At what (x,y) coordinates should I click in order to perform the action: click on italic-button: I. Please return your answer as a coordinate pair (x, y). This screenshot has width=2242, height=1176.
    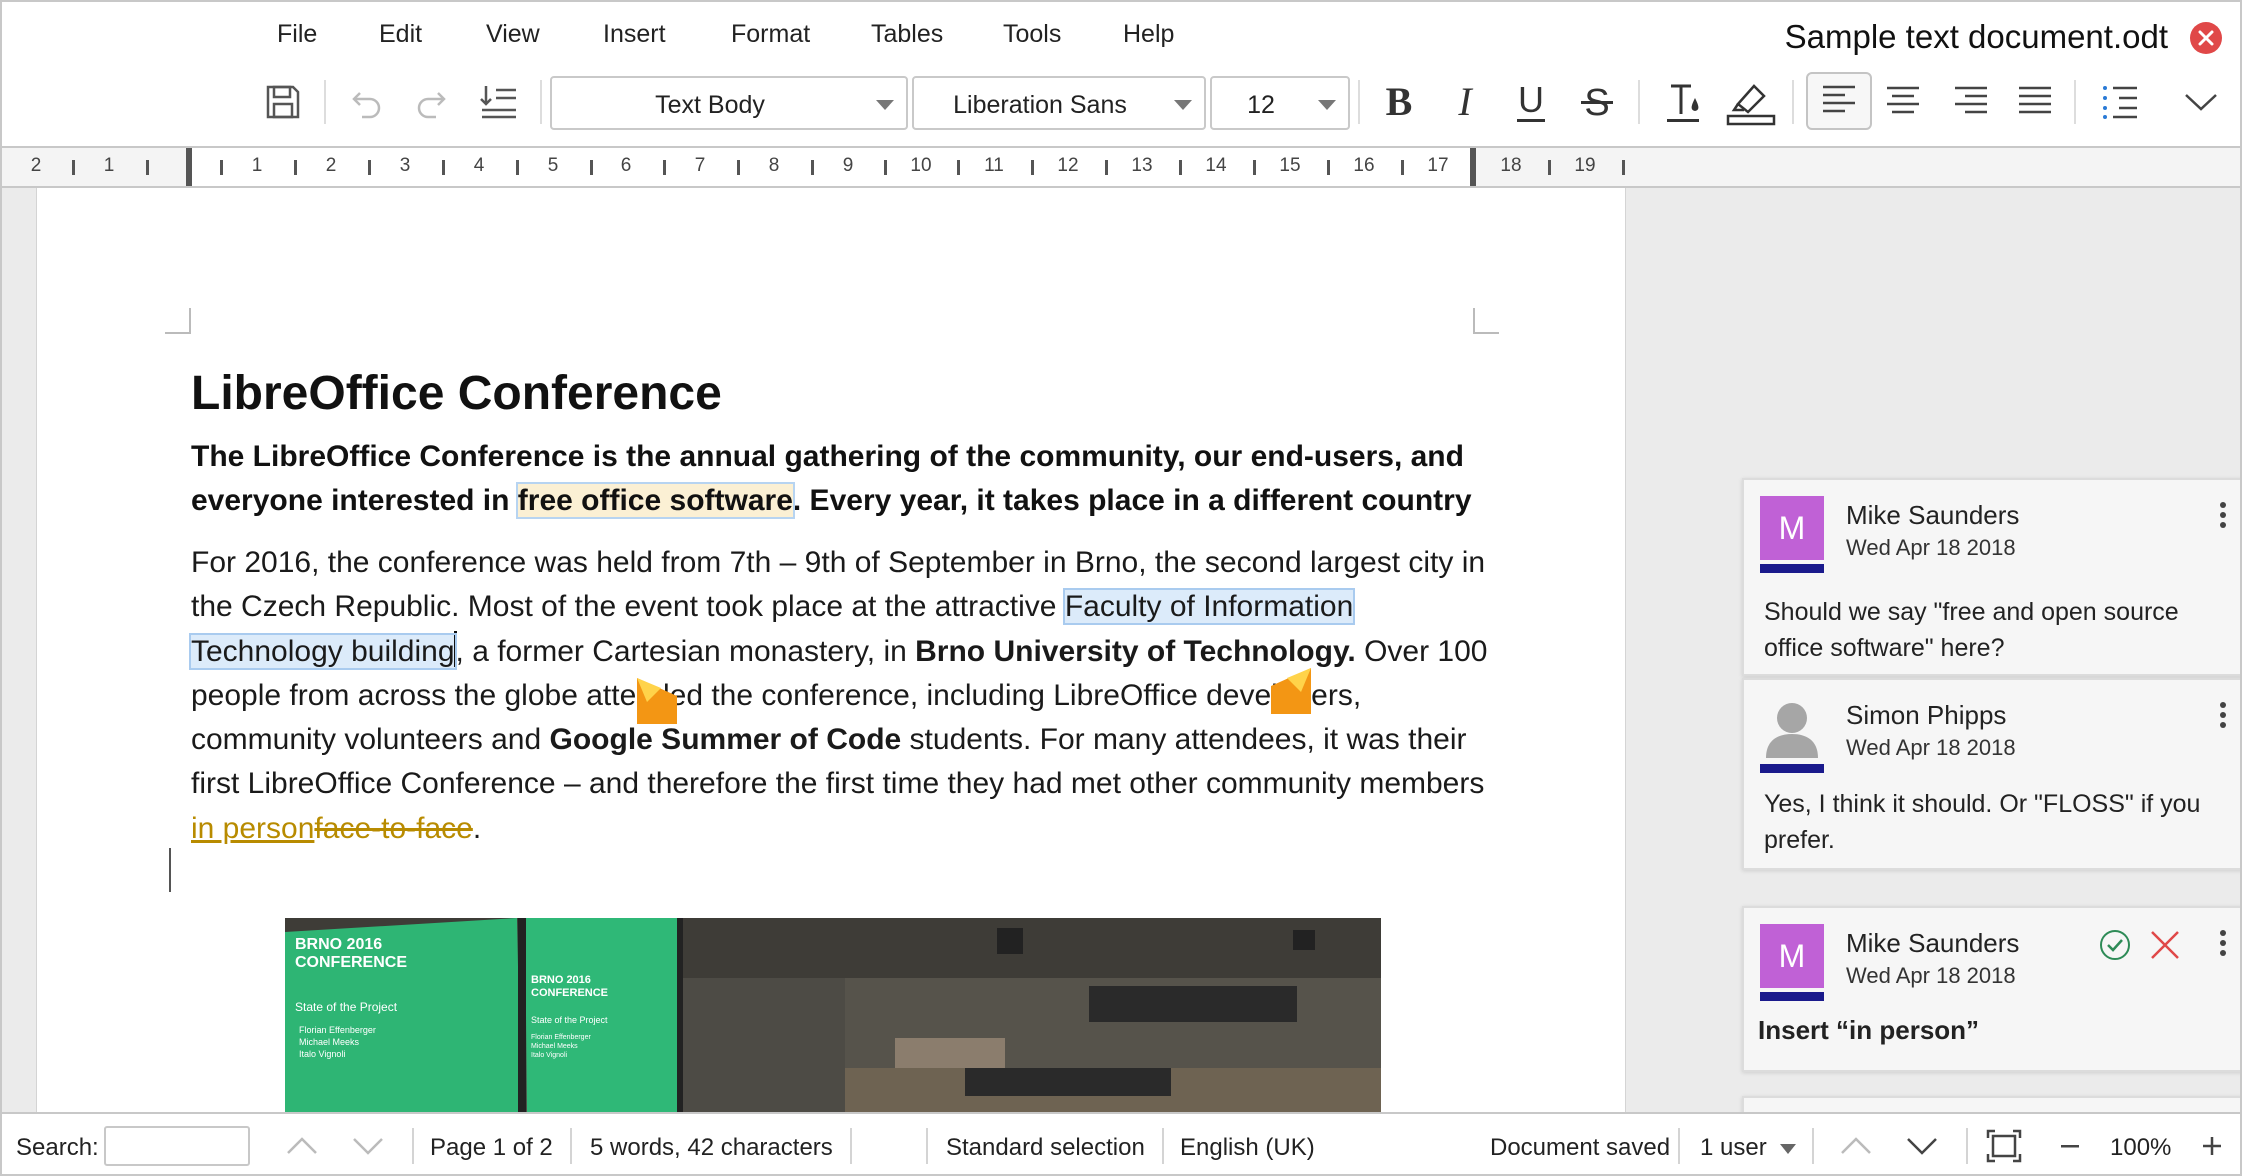
    Looking at the image, I should click on (1465, 102).